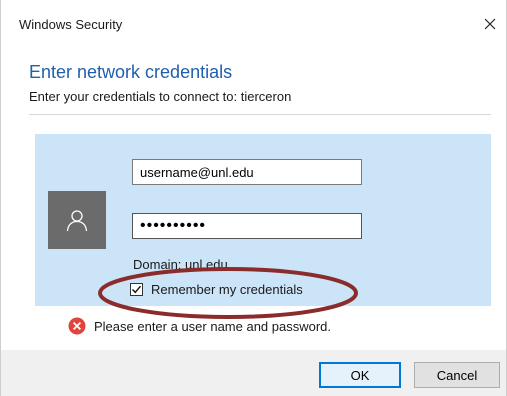 This screenshot has width=507, height=396. What do you see at coordinates (253, 26) in the screenshot?
I see `title-bar: Windows Security` at bounding box center [253, 26].